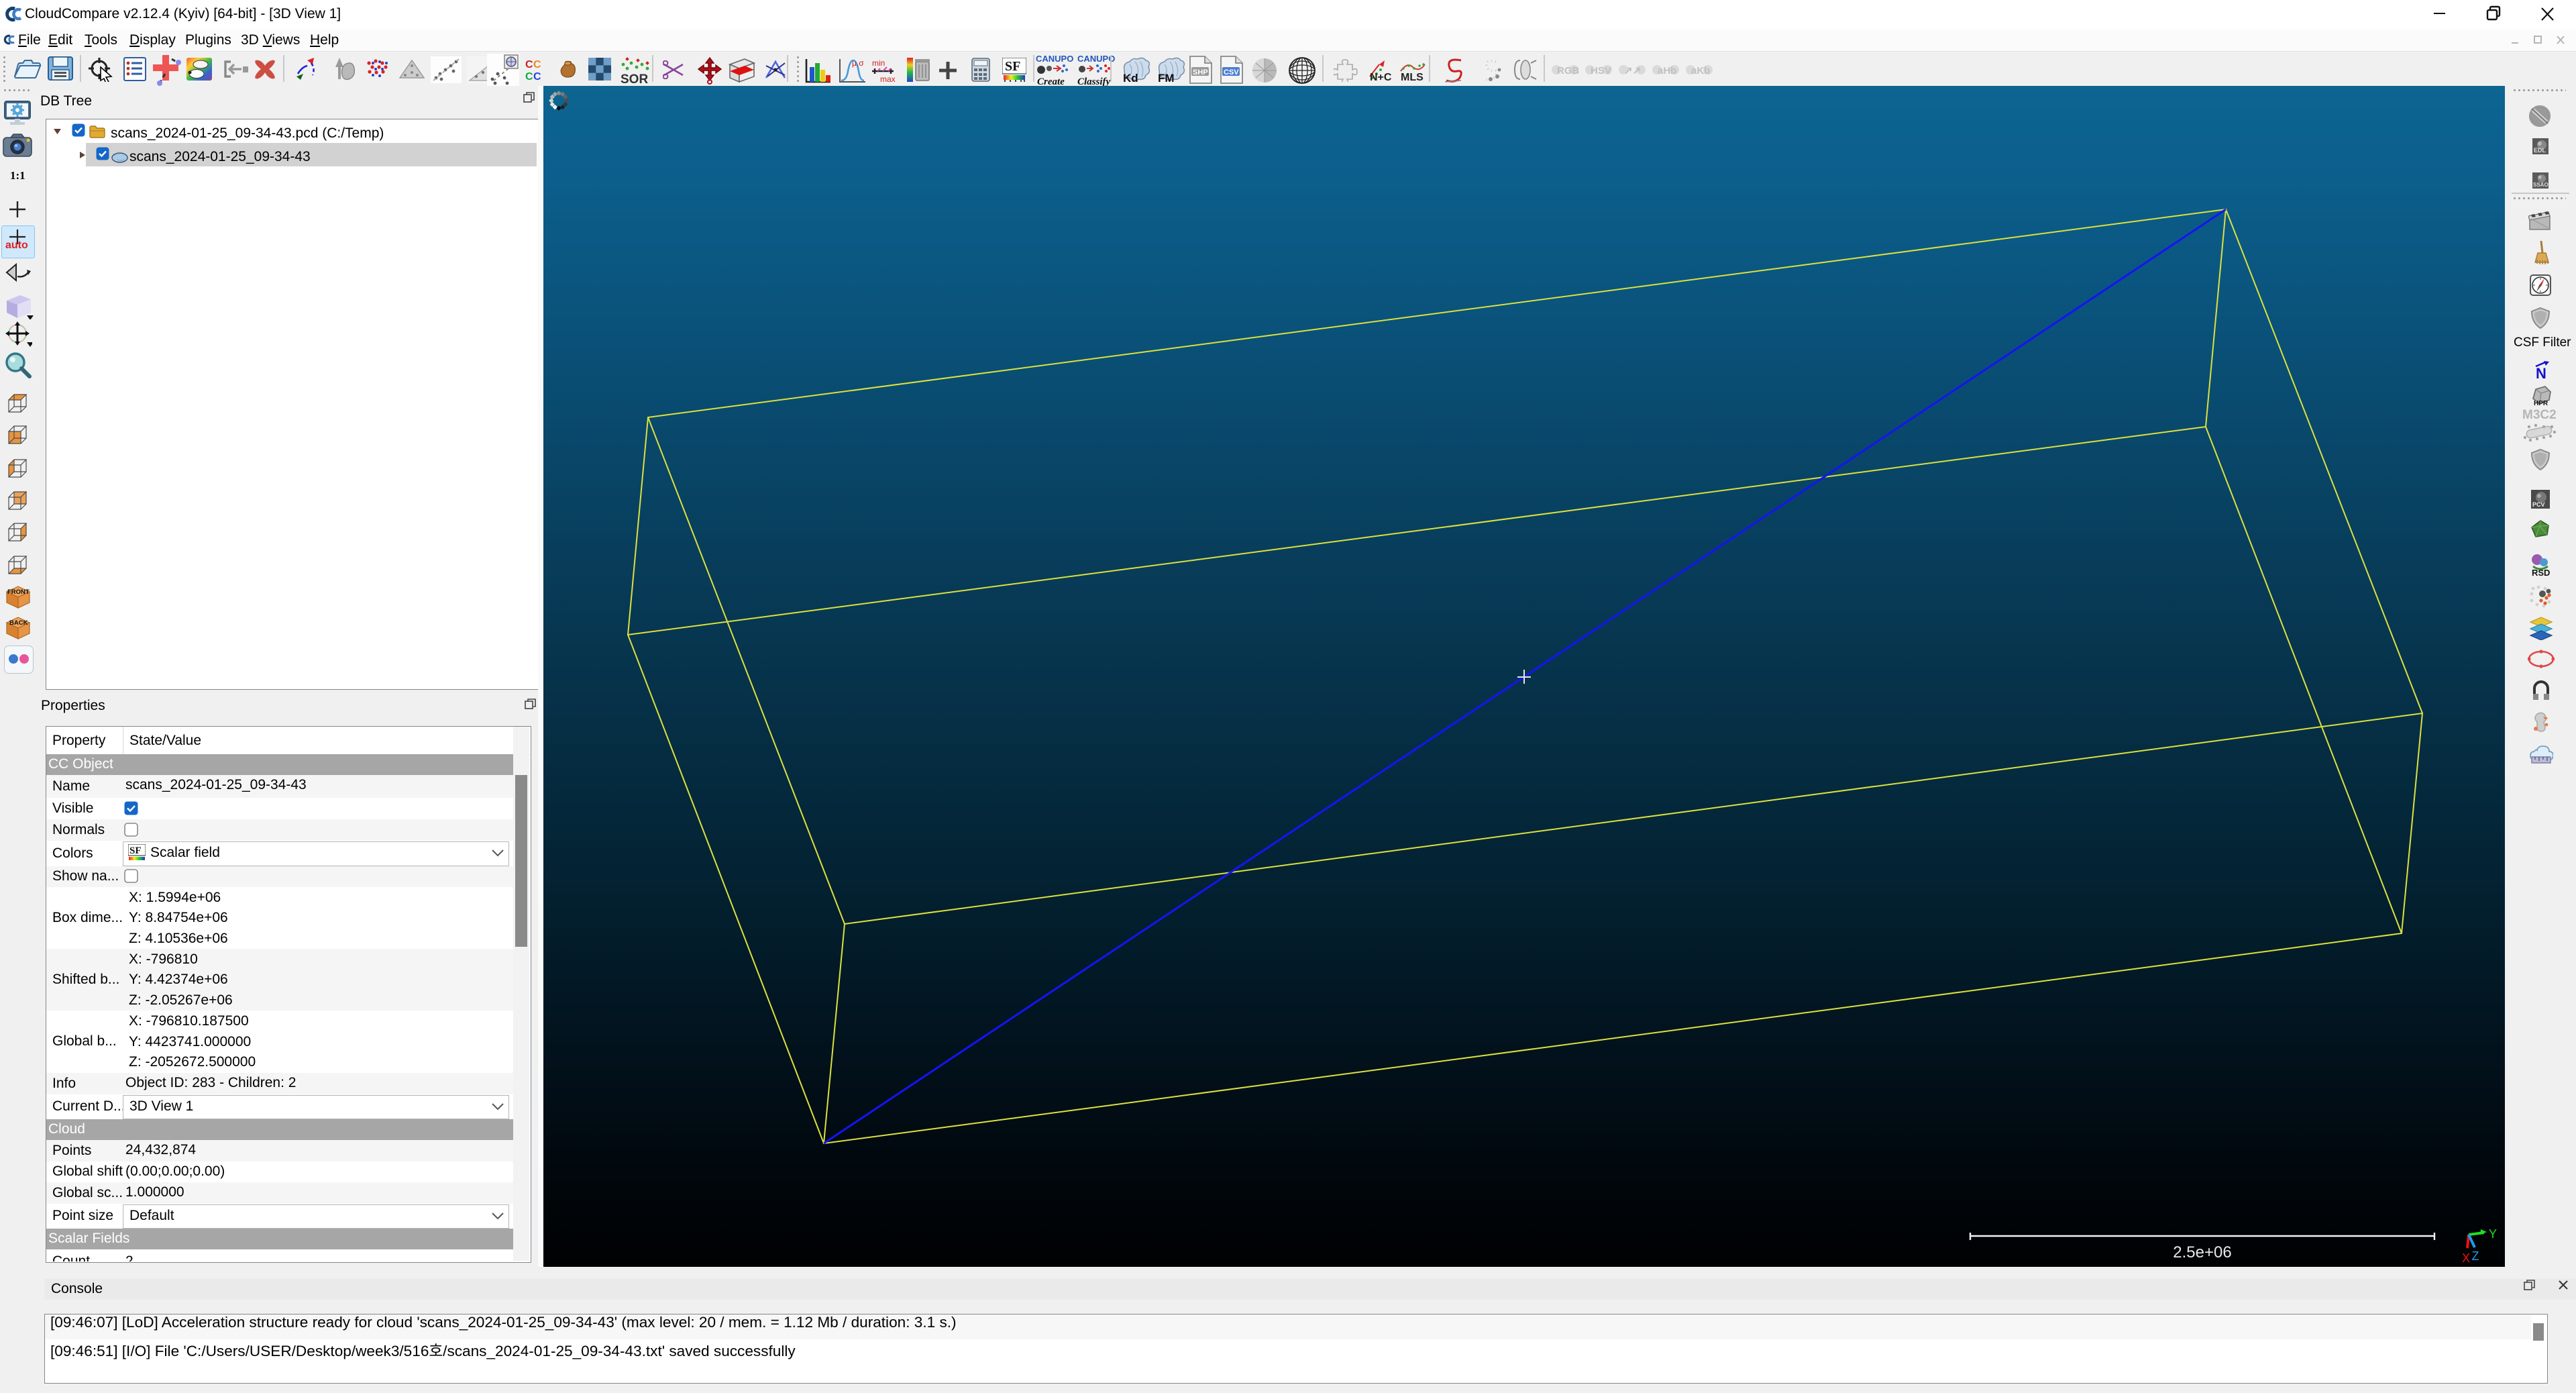 This screenshot has width=2576, height=1393. What do you see at coordinates (2540, 150) in the screenshot?
I see `svg-text: EDL` at bounding box center [2540, 150].